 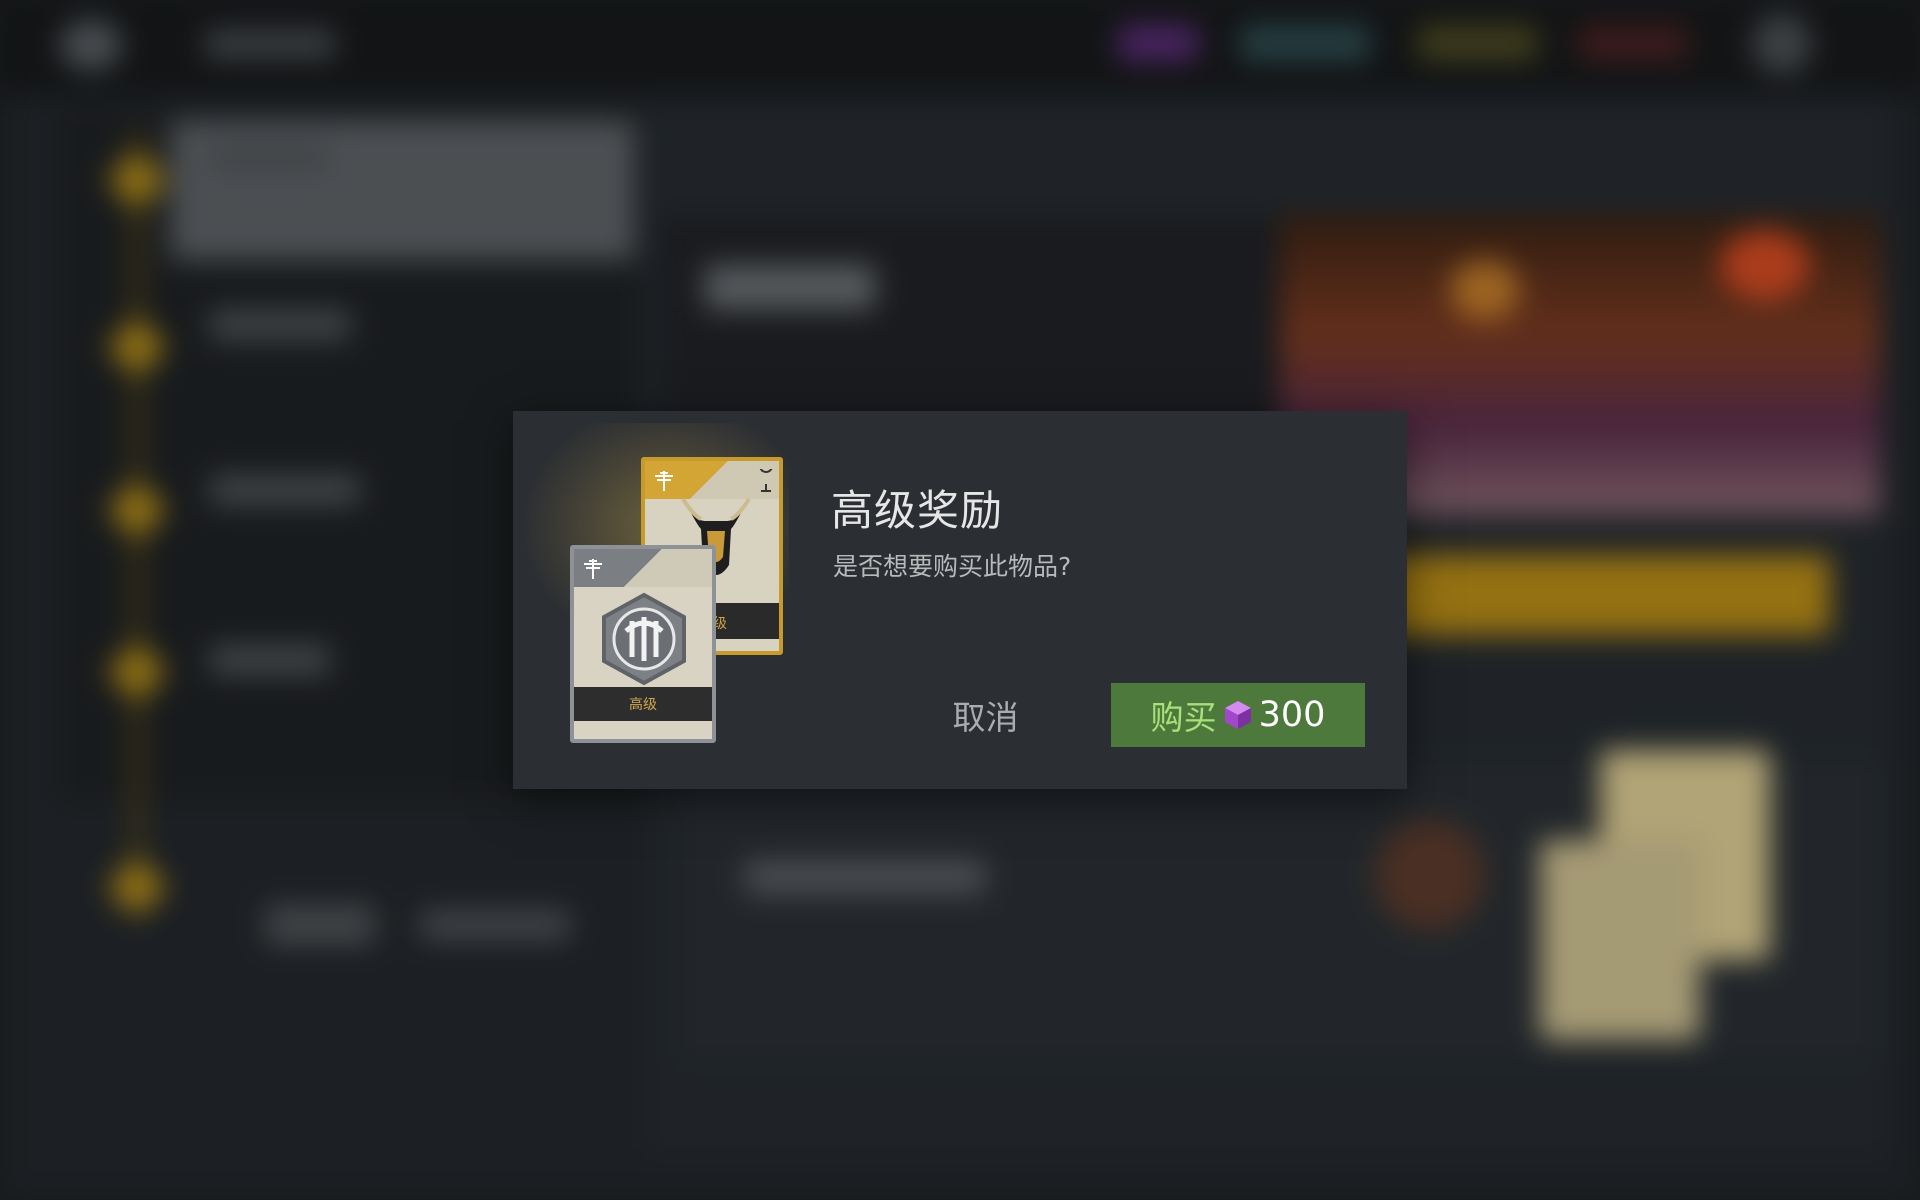 I want to click on purchase-dialog: 级 高级 高级奖励 是否想要购买此物品? 取消 购买 300, so click(x=960, y=600).